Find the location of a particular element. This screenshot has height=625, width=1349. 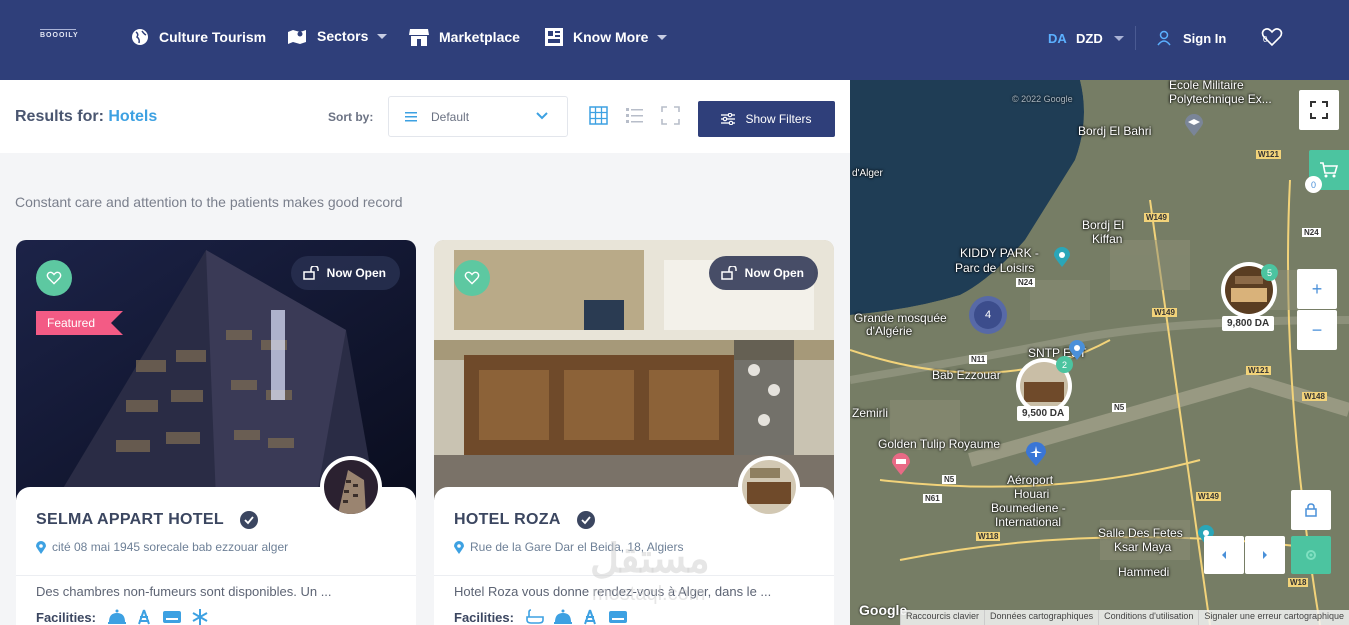

verified-check-icon is located at coordinates (585, 520).